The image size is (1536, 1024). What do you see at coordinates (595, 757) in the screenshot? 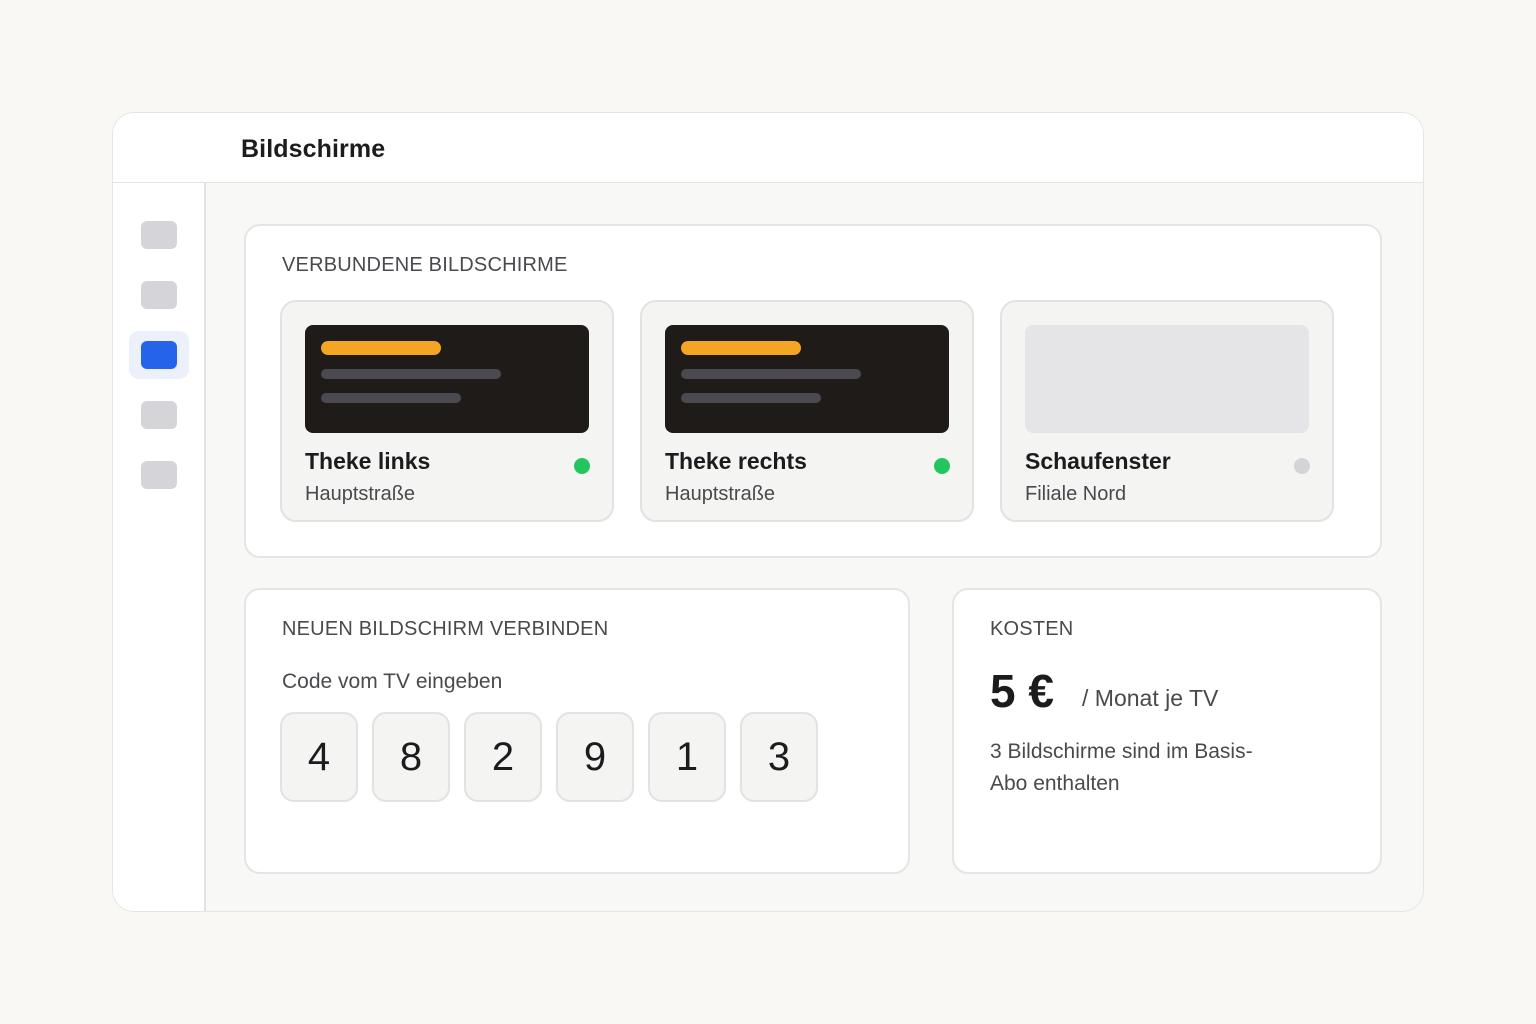
I see `code-digit-input: 9` at bounding box center [595, 757].